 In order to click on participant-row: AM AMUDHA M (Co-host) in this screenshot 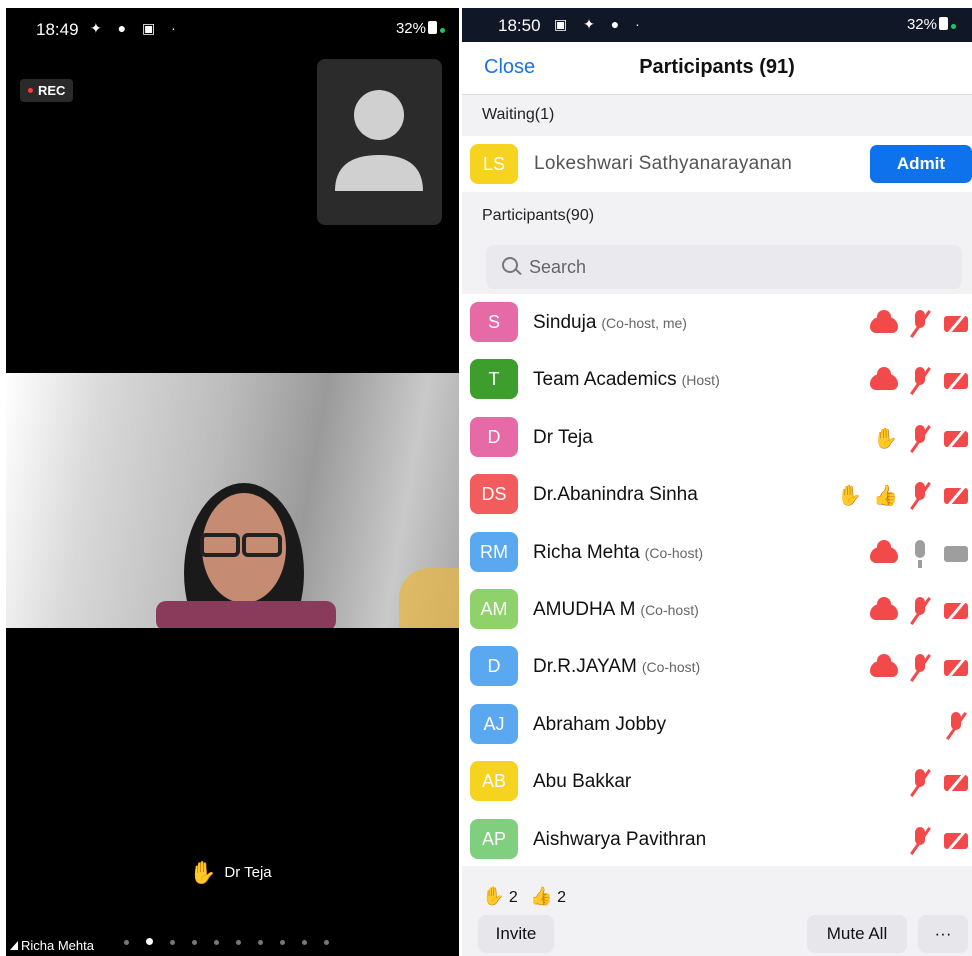, I will do `click(717, 609)`.